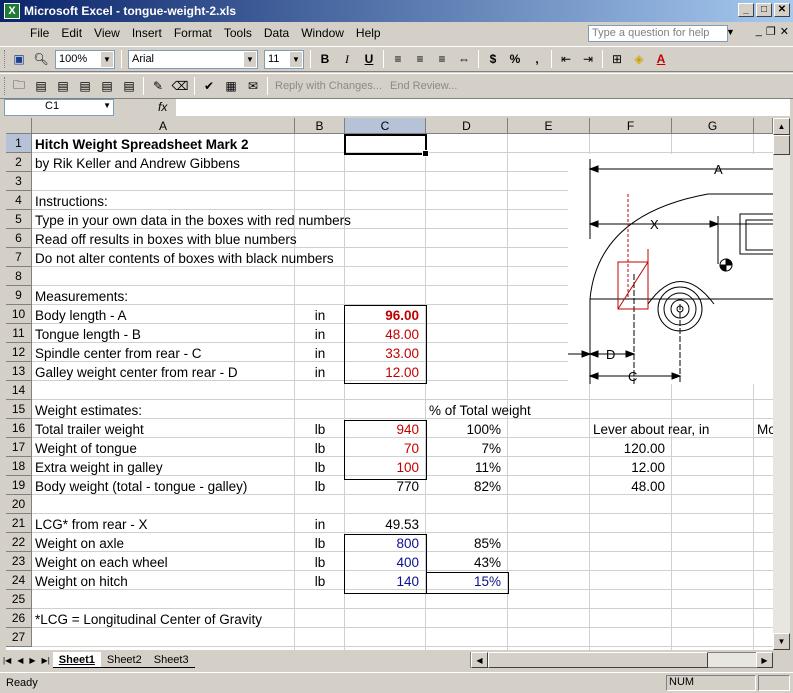 The height and width of the screenshot is (693, 793). Describe the element at coordinates (631, 126) in the screenshot. I see `column-header-f: F` at that location.